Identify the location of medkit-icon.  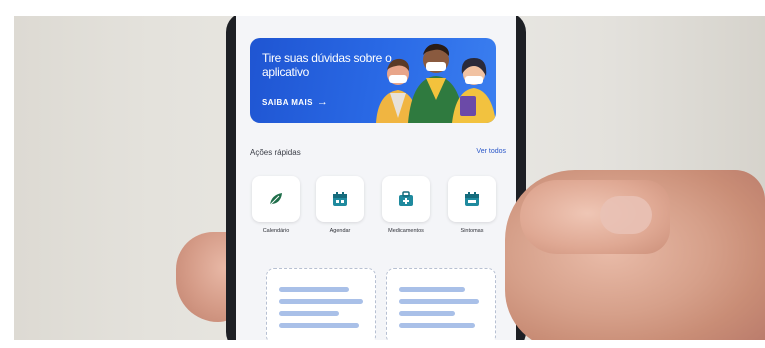
(406, 198).